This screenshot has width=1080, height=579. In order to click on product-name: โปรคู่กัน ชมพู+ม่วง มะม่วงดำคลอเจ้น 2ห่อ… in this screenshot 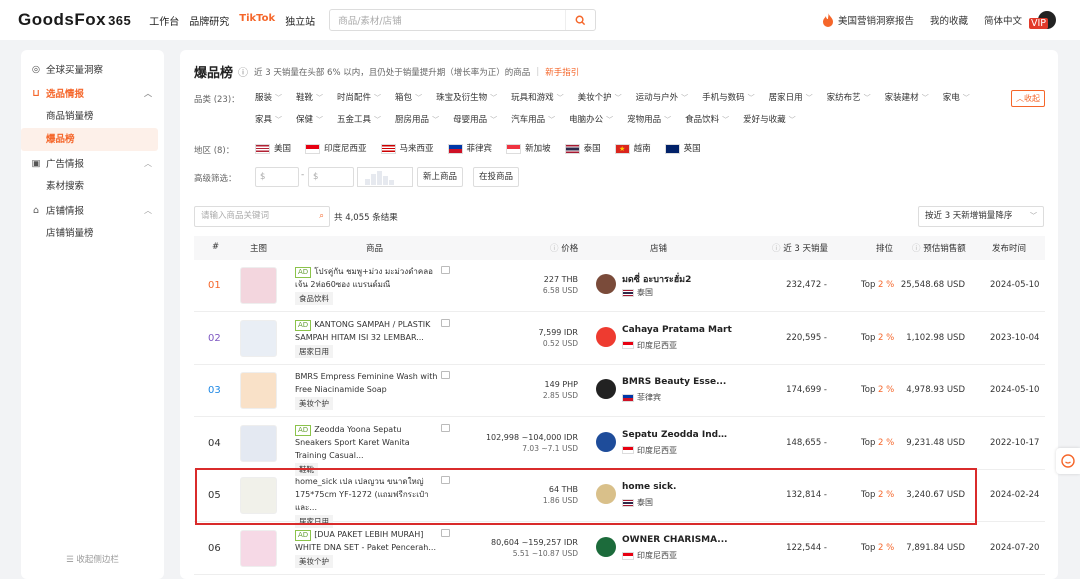, I will do `click(364, 278)`.